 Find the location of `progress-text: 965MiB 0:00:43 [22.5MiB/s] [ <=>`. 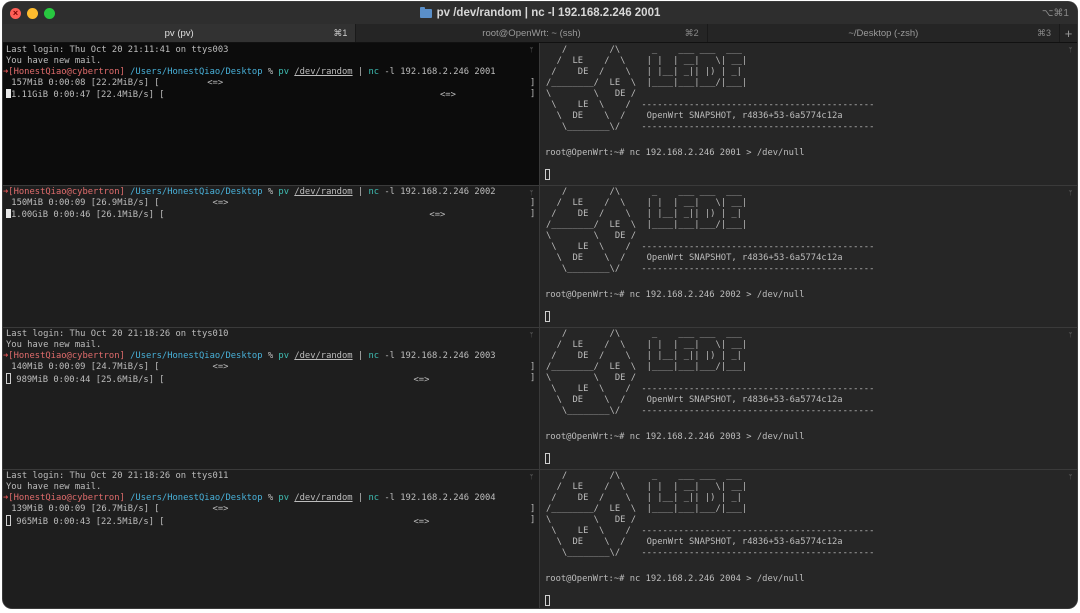

progress-text: 965MiB 0:00:43 [22.5MiB/s] [ <=> is located at coordinates (220, 522).